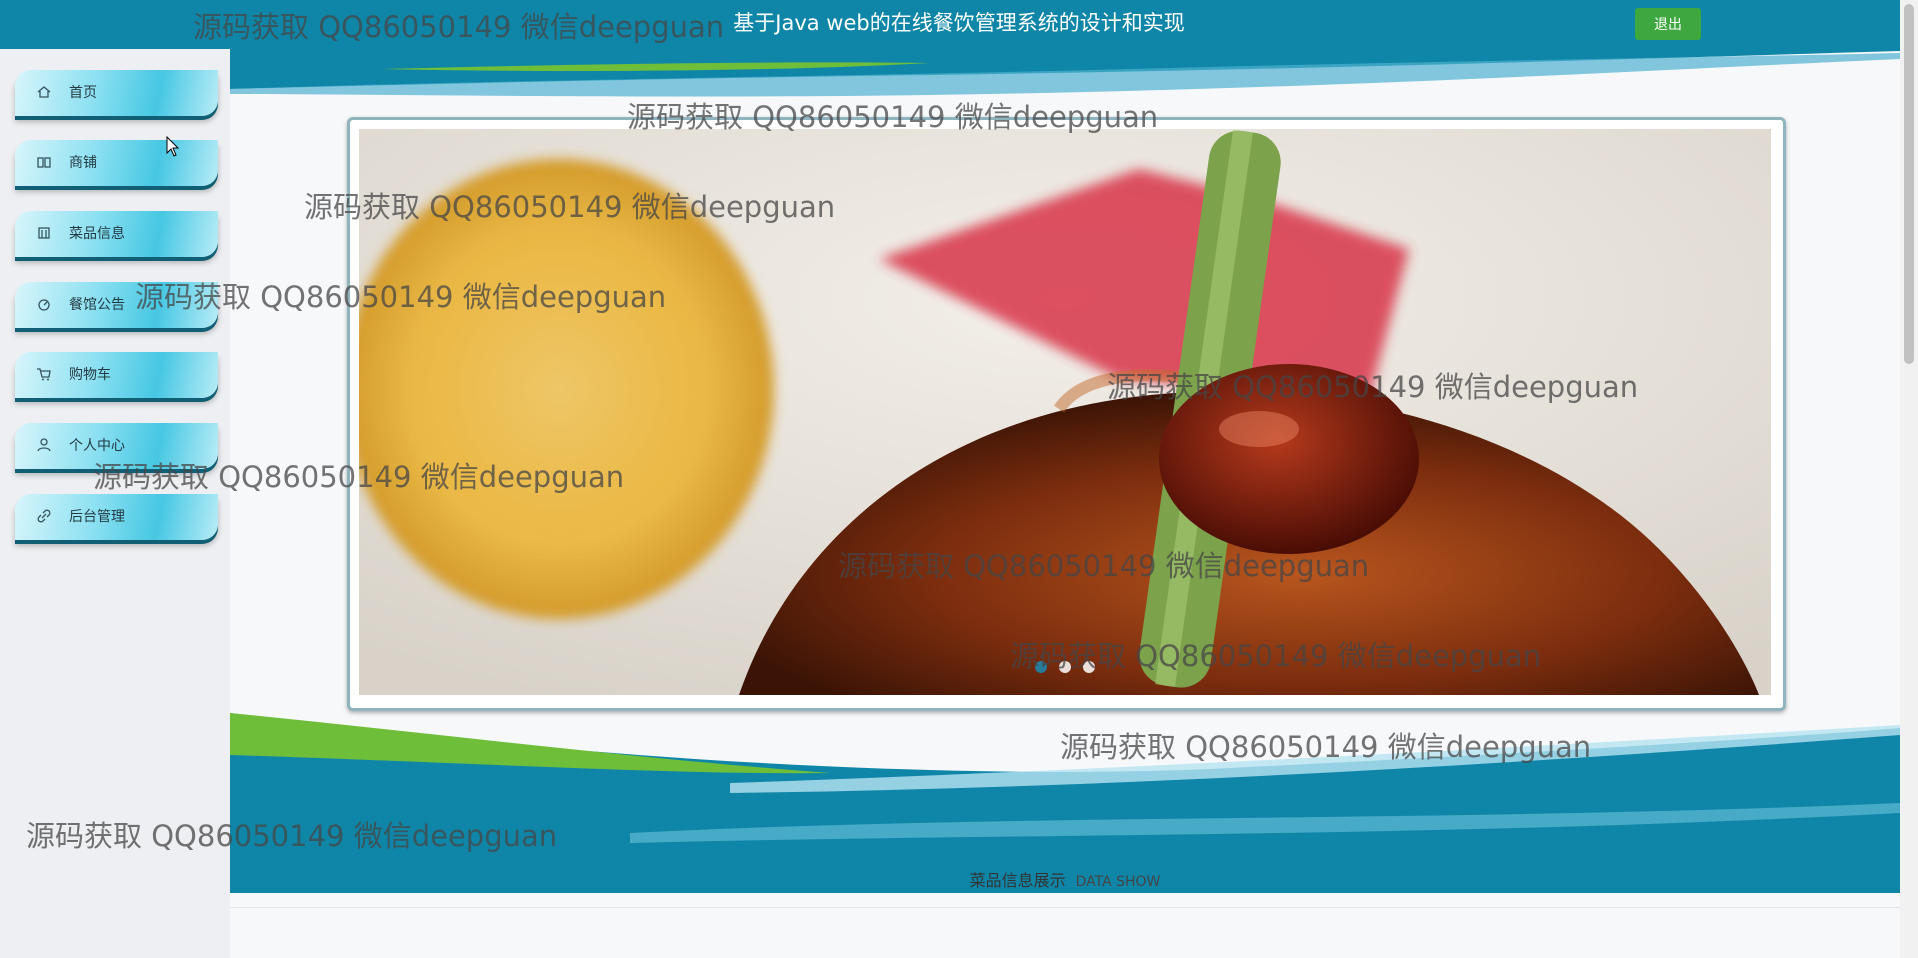  Describe the element at coordinates (44, 234) in the screenshot. I see `dish-icon` at that location.